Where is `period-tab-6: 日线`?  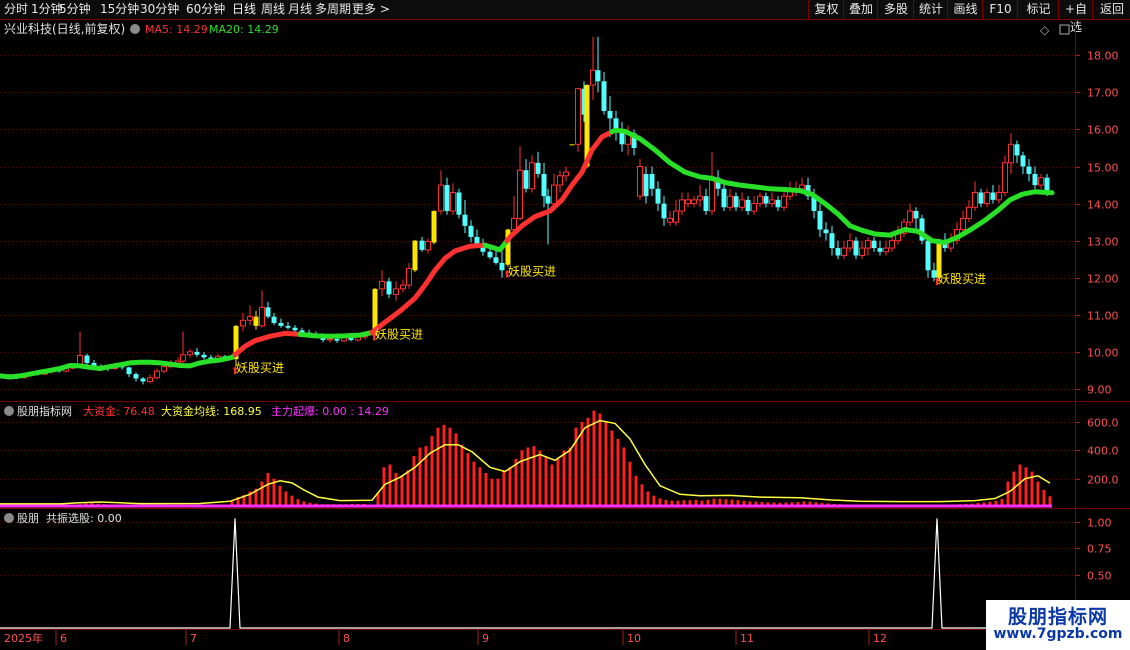 period-tab-6: 日线 is located at coordinates (244, 9).